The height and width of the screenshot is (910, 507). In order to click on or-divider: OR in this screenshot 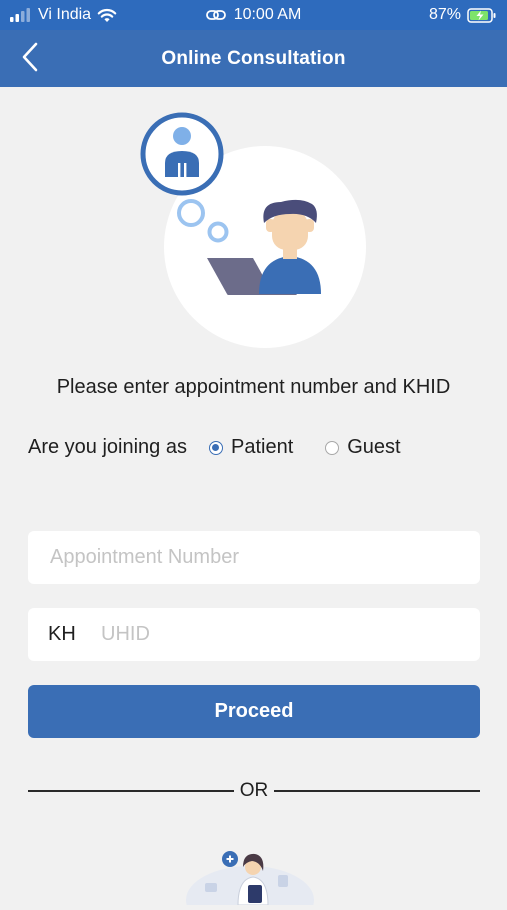, I will do `click(254, 791)`.